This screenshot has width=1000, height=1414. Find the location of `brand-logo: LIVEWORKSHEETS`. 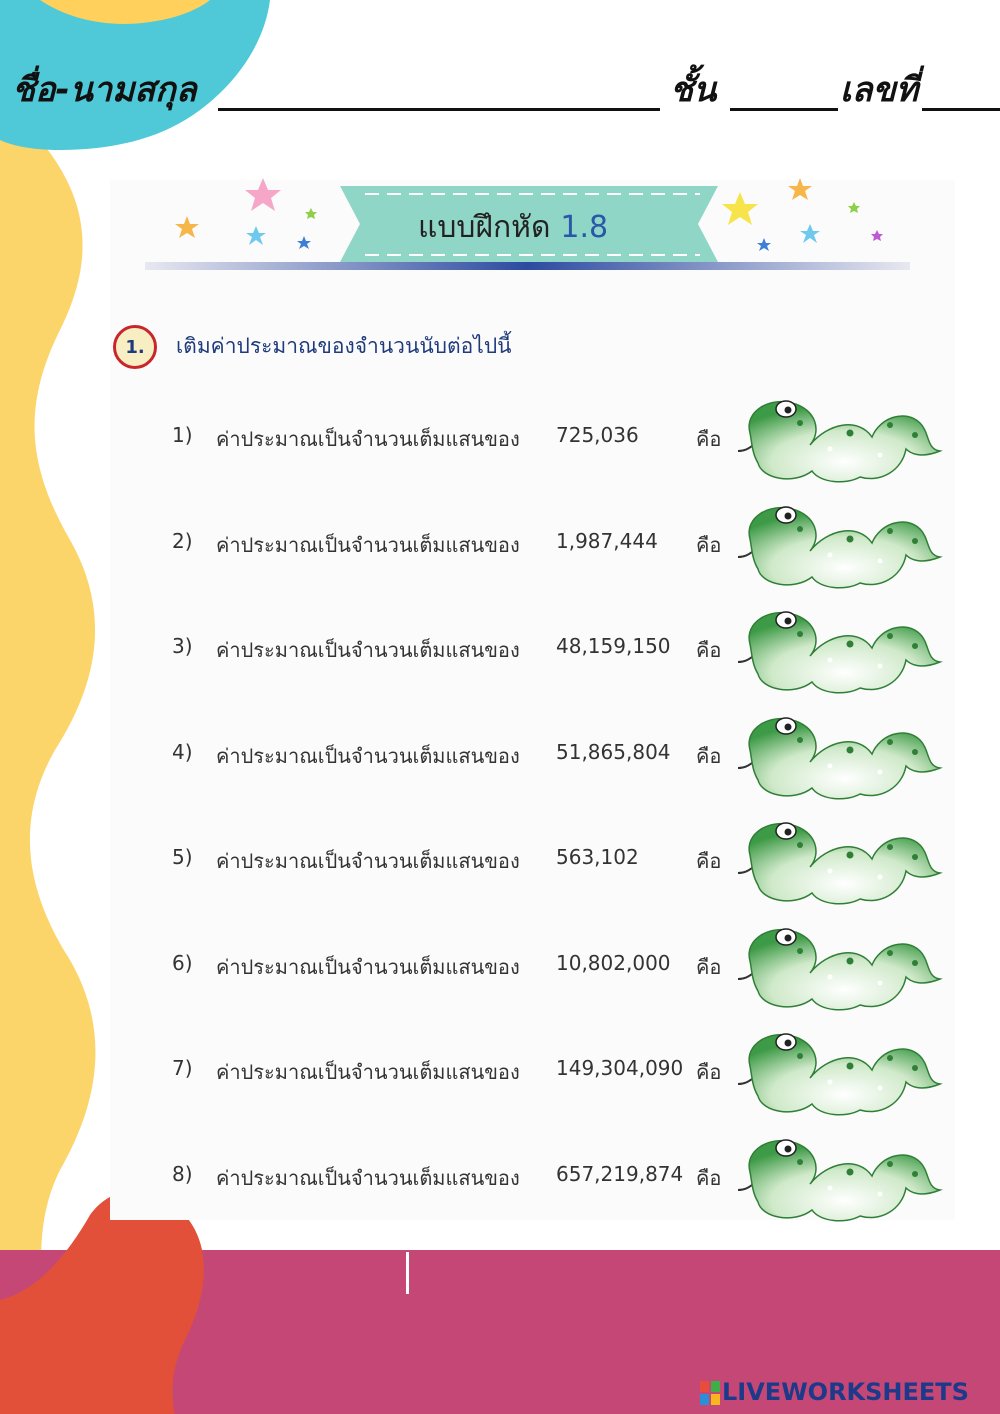

brand-logo: LIVEWORKSHEETS is located at coordinates (834, 1393).